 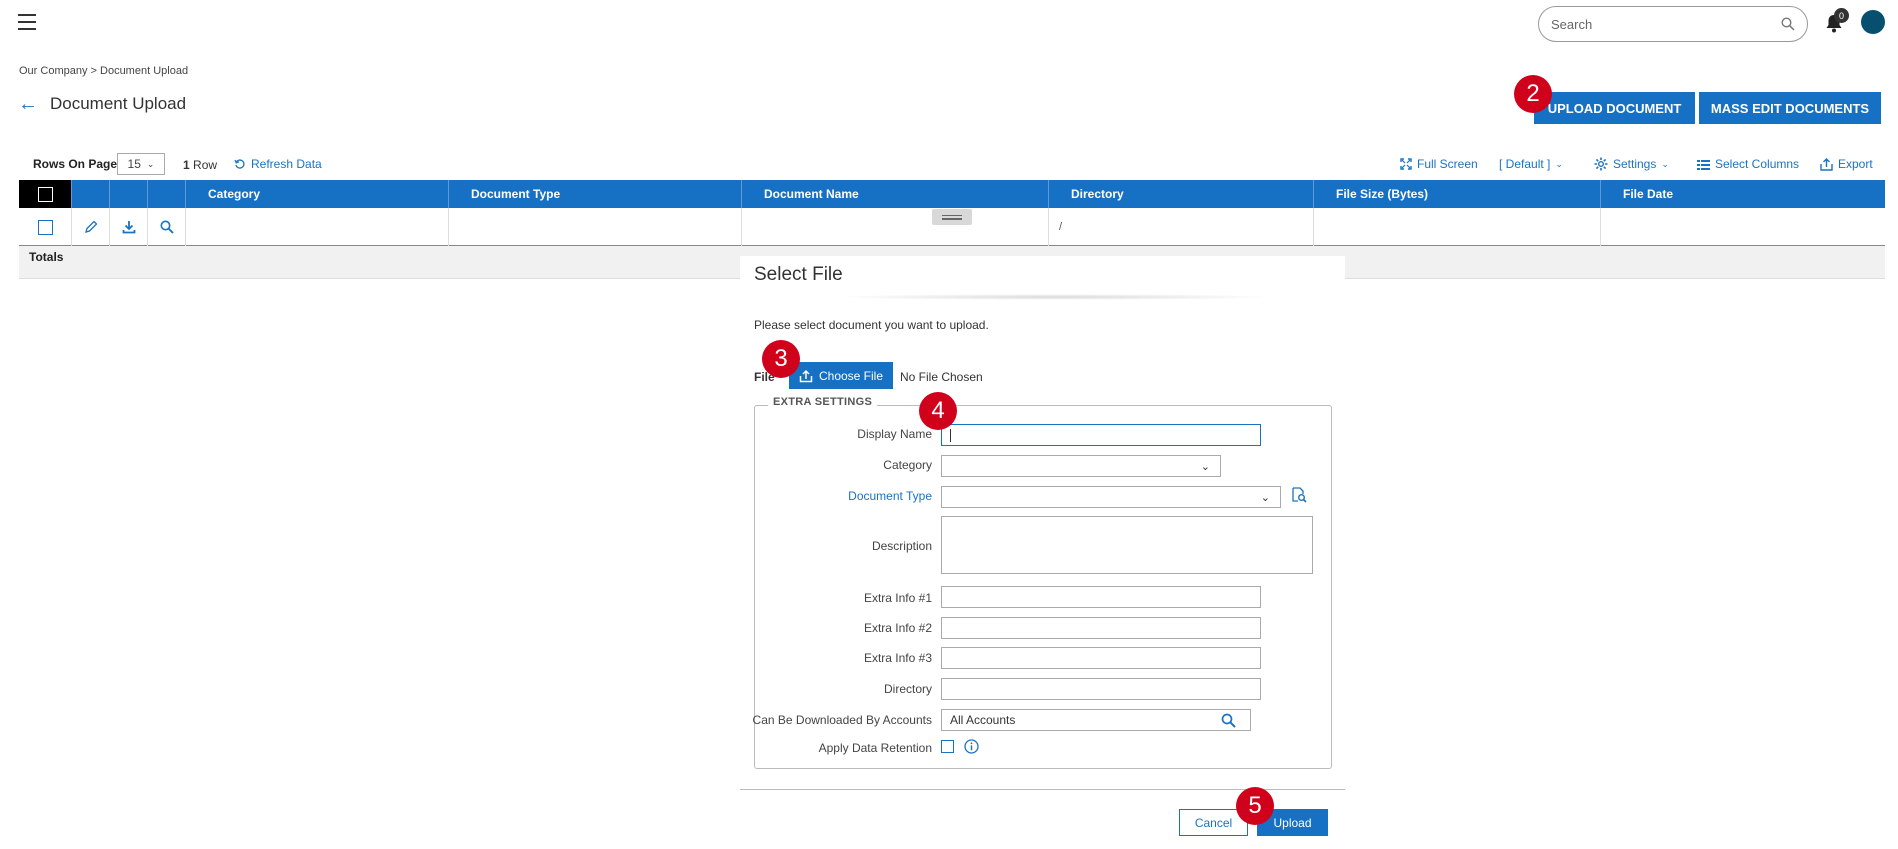 I want to click on view-cell, so click(x=167, y=227).